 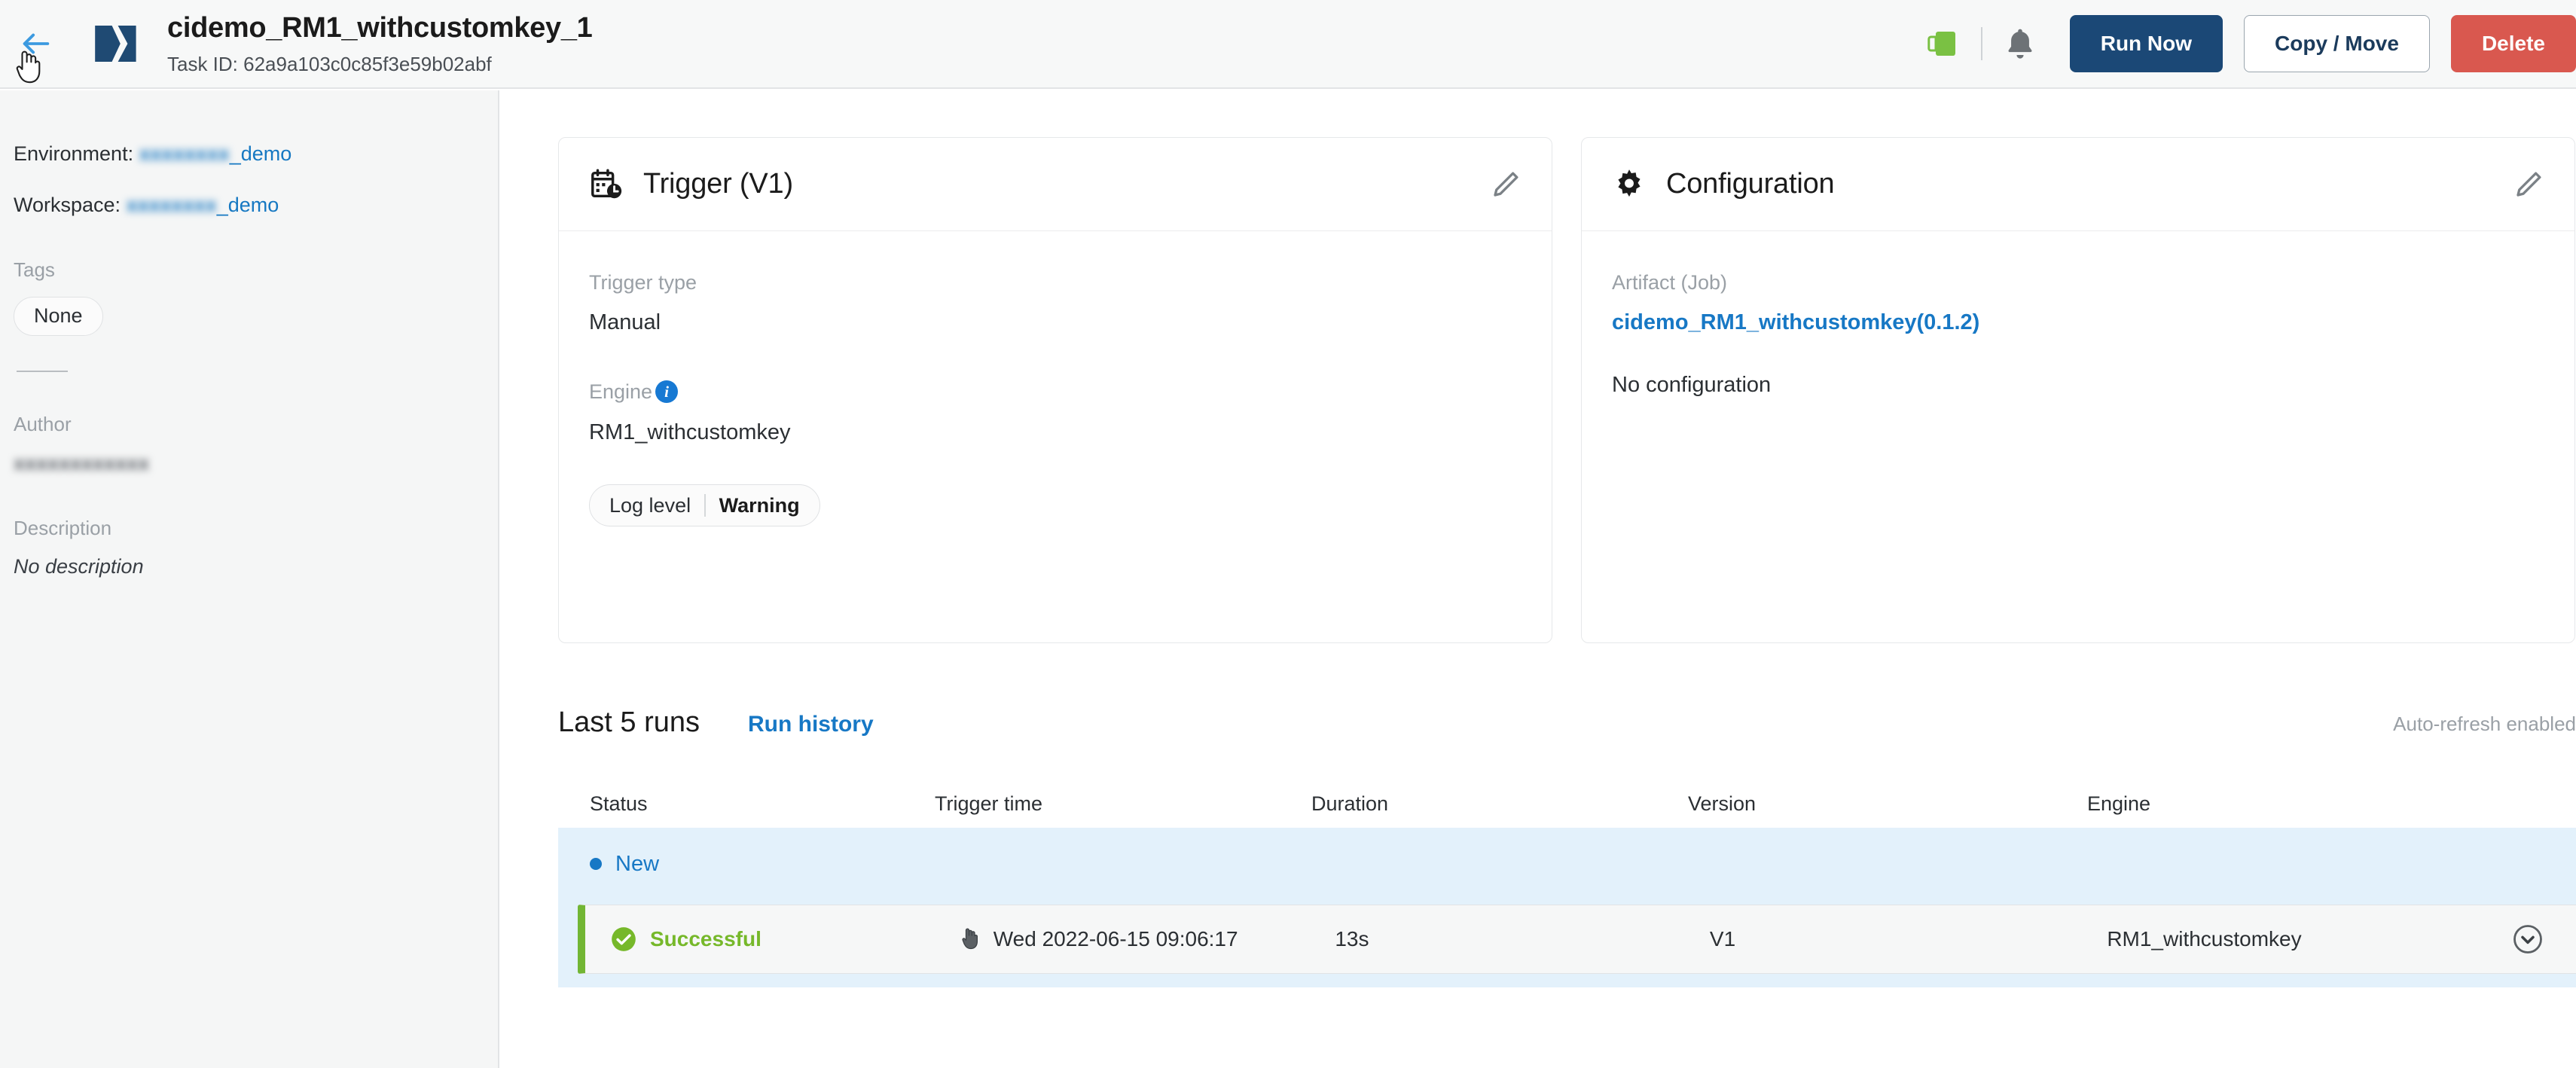 What do you see at coordinates (1350, 803) in the screenshot?
I see `column-header-duration: Duration` at bounding box center [1350, 803].